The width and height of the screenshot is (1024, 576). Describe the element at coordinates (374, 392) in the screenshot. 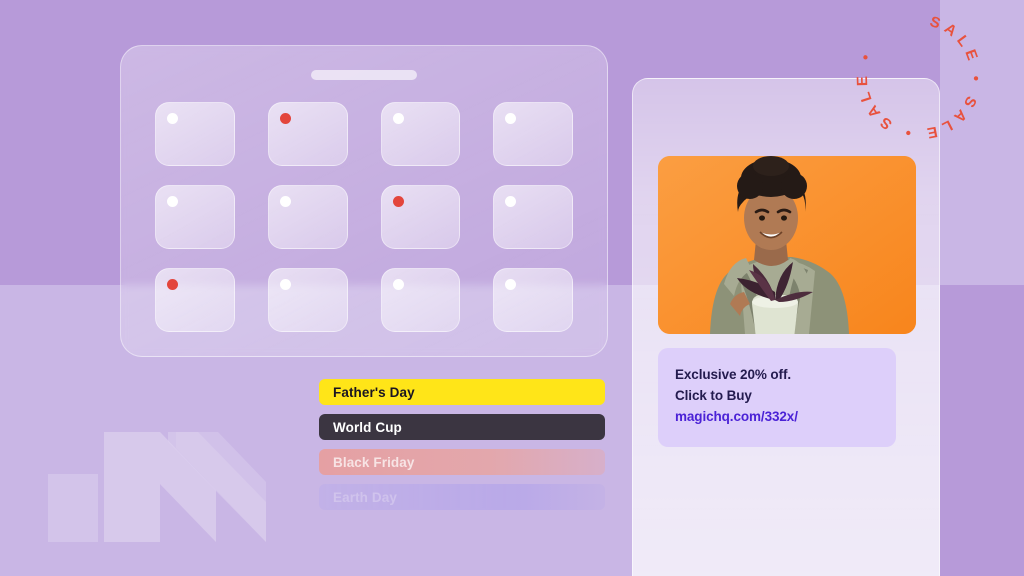

I see `campaign-label: Father's Day` at that location.